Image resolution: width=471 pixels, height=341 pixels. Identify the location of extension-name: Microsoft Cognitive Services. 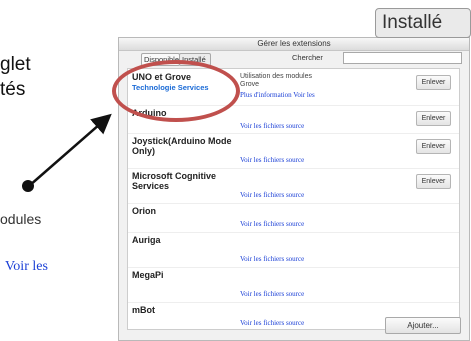
(174, 181).